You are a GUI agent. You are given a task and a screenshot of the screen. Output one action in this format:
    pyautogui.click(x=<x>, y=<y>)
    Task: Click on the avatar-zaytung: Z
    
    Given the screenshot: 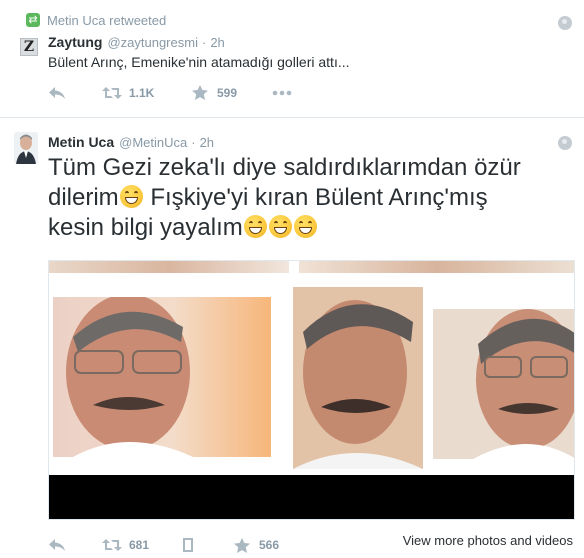 What is the action you would take?
    pyautogui.click(x=29, y=47)
    